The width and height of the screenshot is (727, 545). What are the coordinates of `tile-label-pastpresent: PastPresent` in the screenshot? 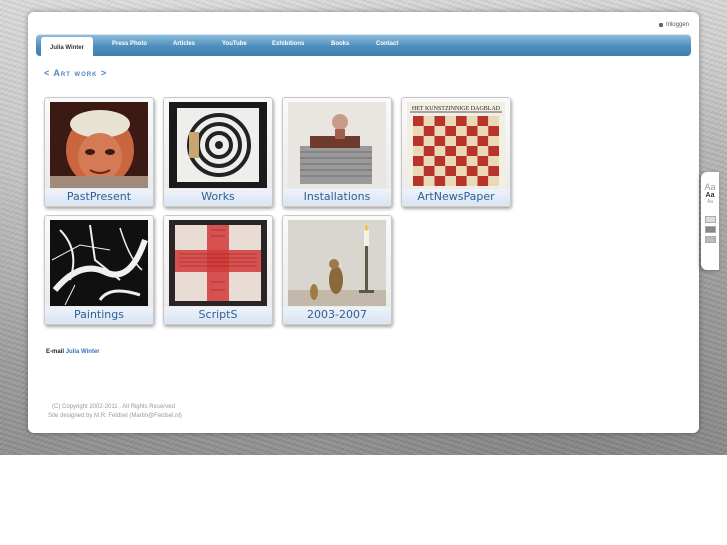 It's located at (99, 197).